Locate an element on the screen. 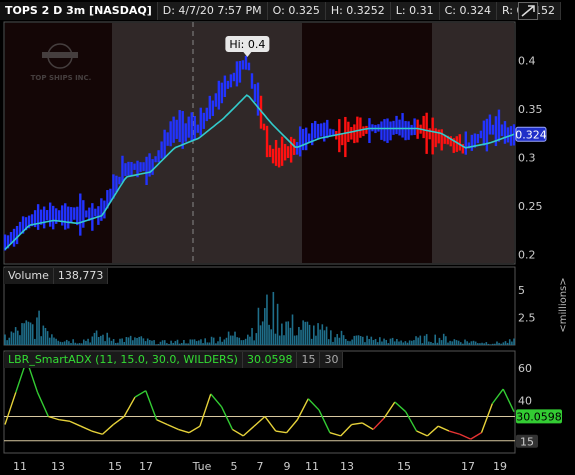 This screenshot has height=475, width=575. high-callout-pointer is located at coordinates (247, 54).